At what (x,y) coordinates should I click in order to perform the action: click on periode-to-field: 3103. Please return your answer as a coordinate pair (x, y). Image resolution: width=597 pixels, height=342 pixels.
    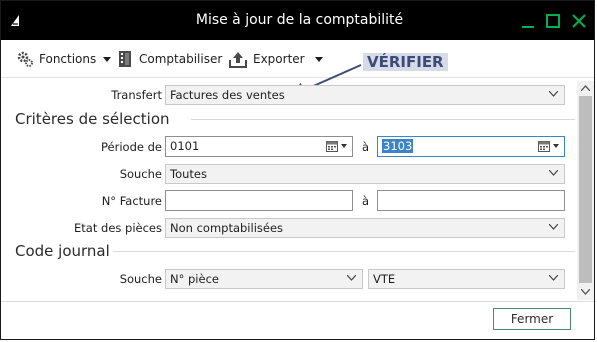
    Looking at the image, I should click on (471, 146).